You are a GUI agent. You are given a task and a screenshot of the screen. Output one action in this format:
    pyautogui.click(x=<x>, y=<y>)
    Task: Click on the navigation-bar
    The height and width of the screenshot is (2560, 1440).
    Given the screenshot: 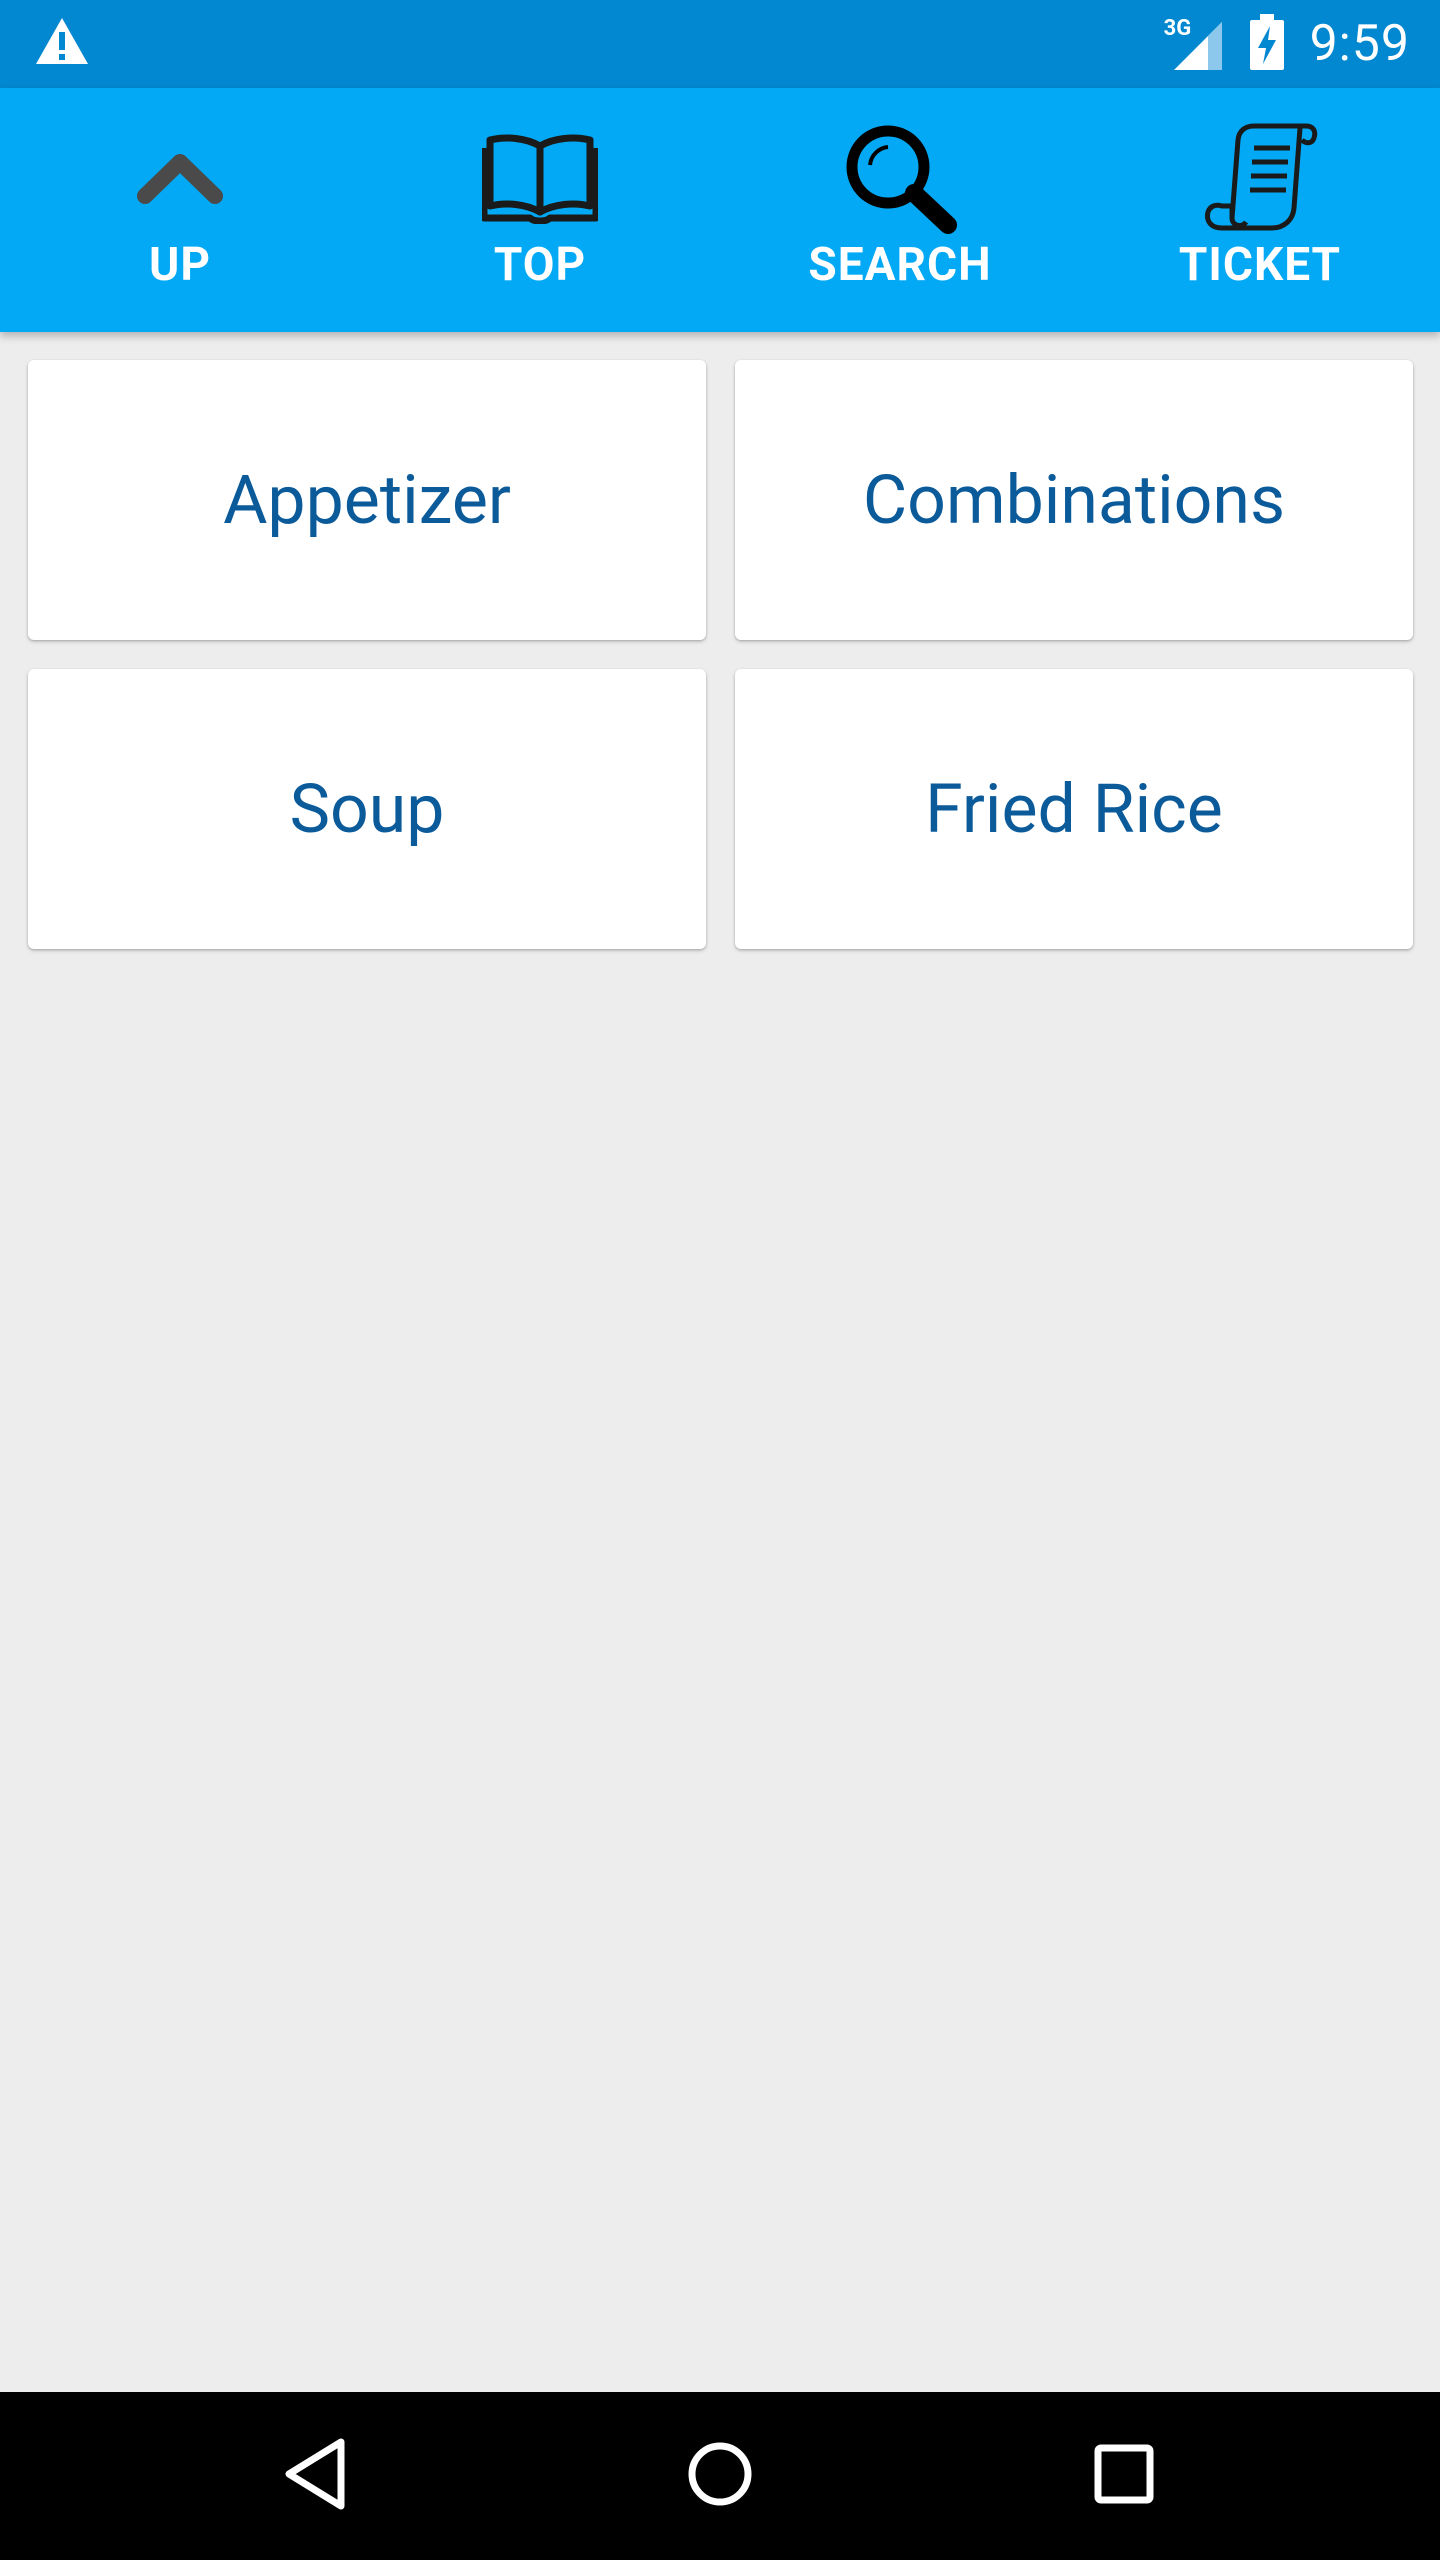 What is the action you would take?
    pyautogui.click(x=720, y=2476)
    